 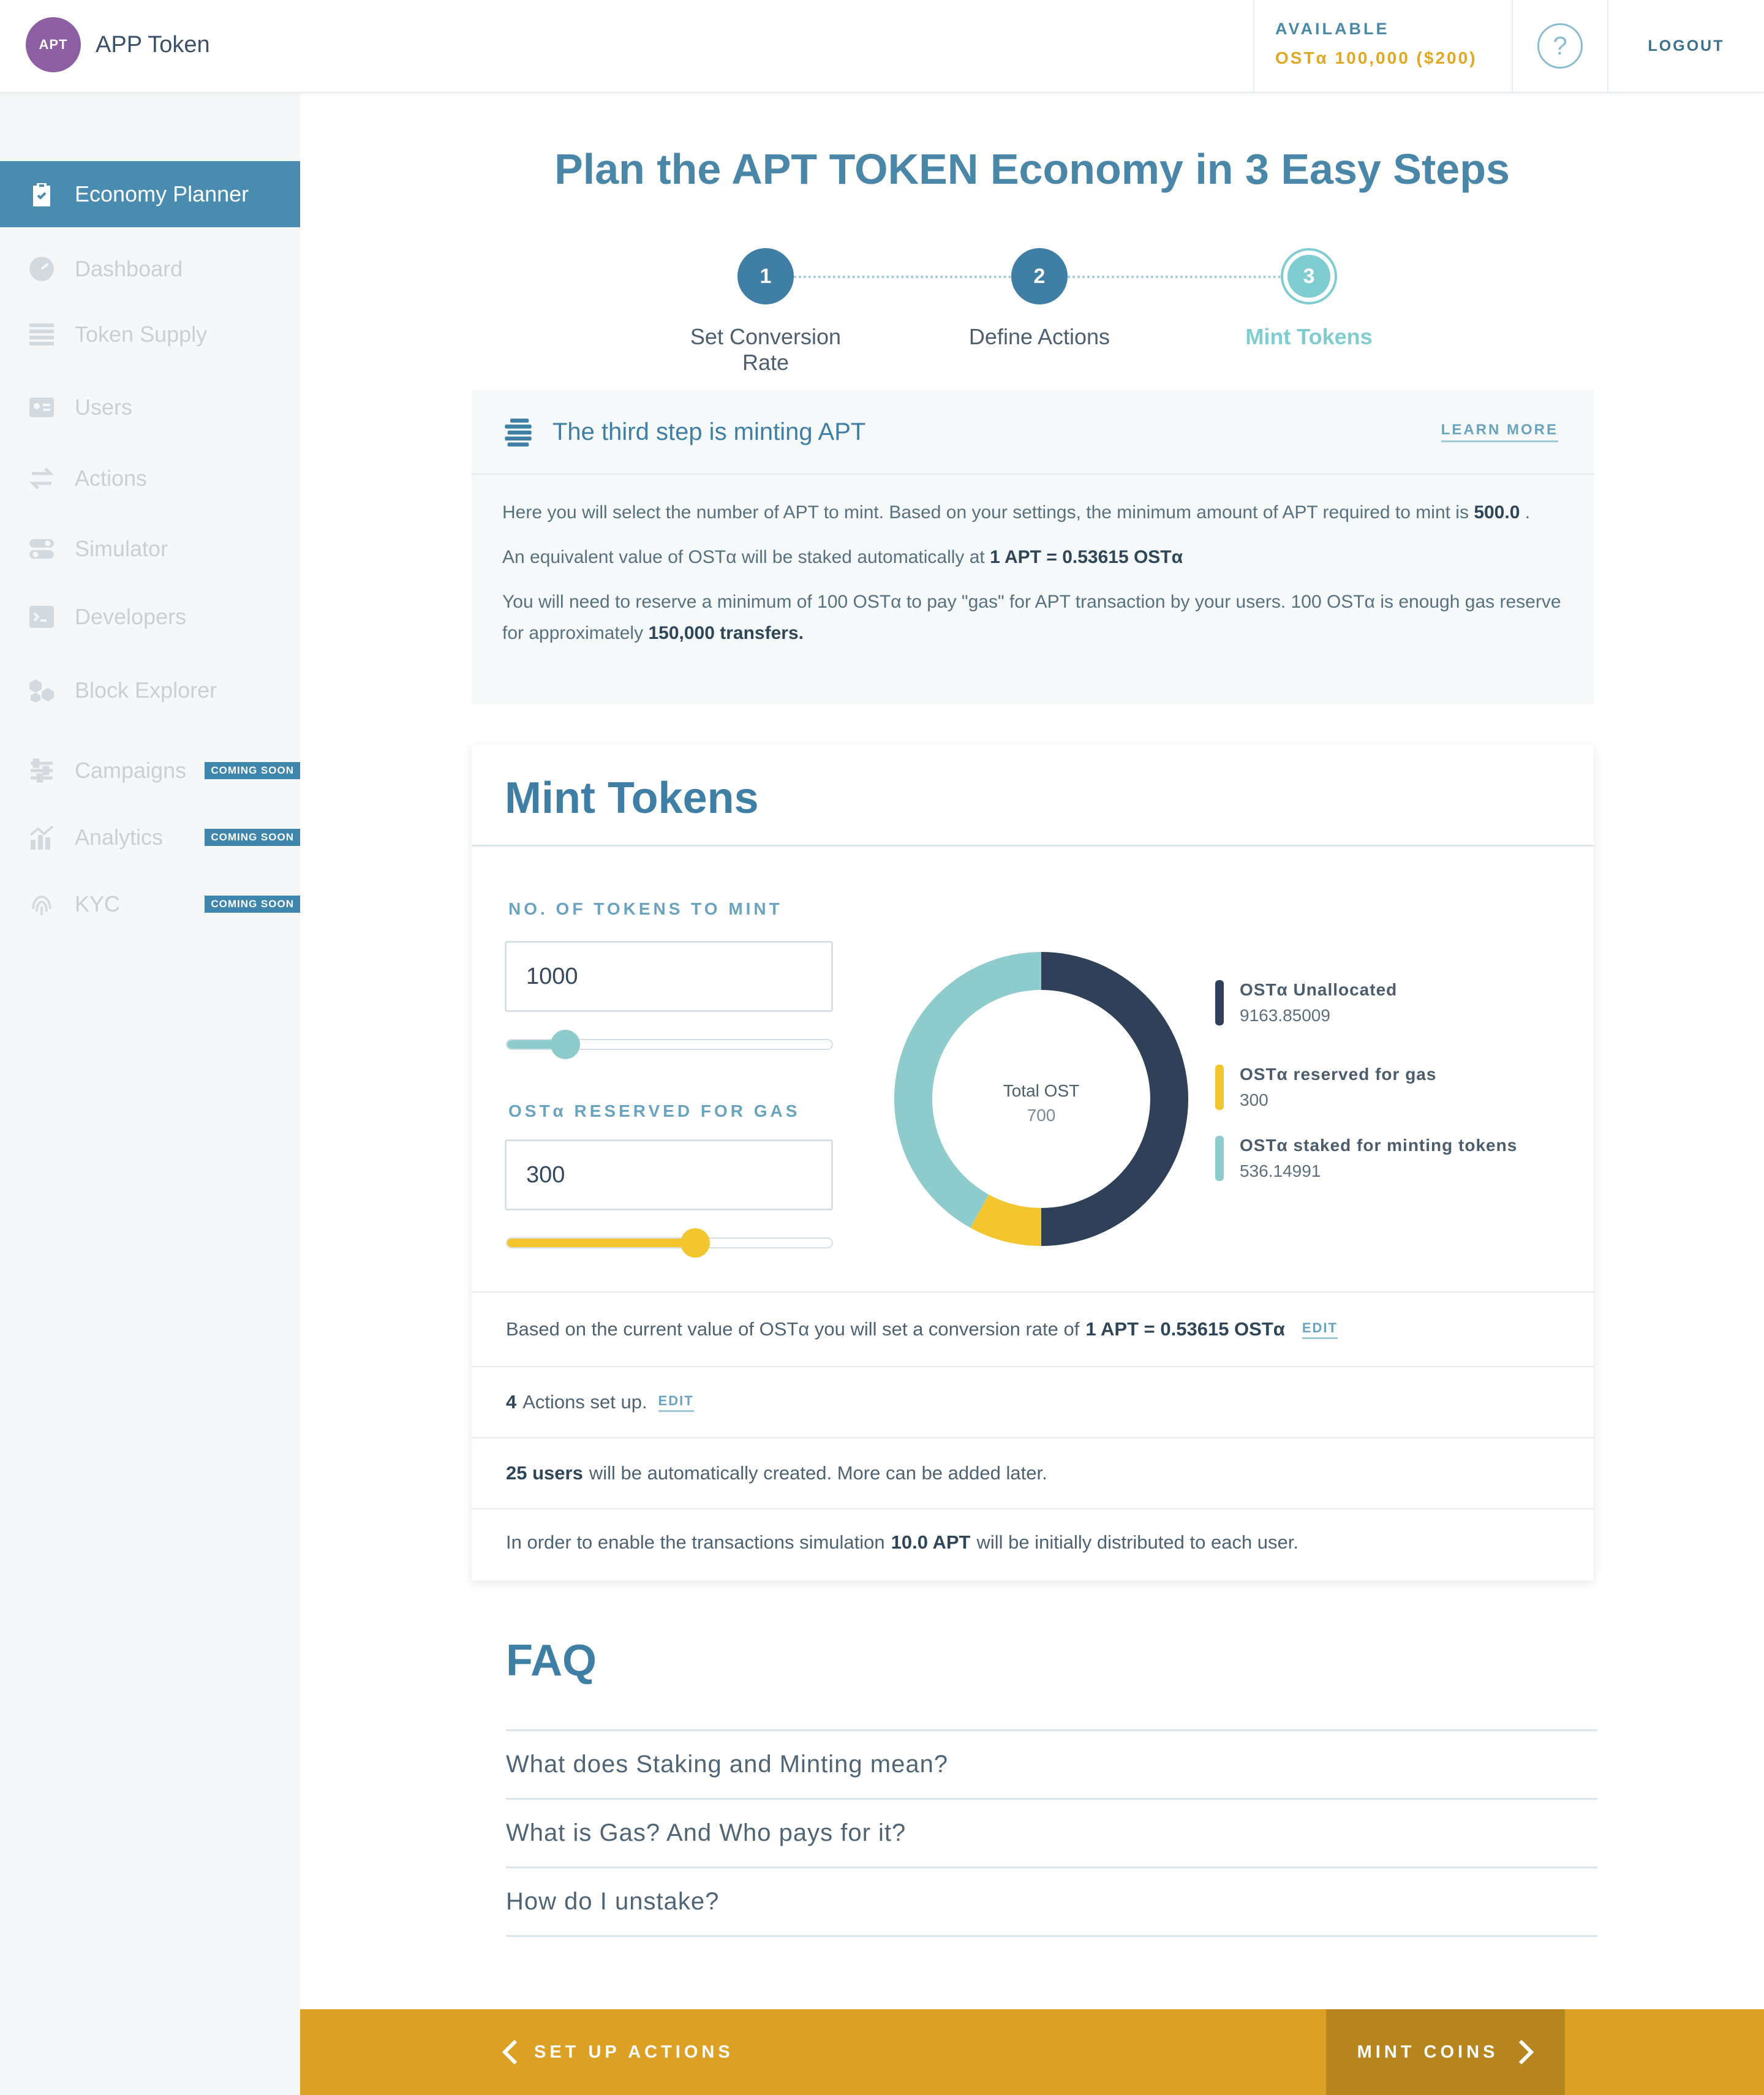 I want to click on sidebar-item-label: Users, so click(x=104, y=407).